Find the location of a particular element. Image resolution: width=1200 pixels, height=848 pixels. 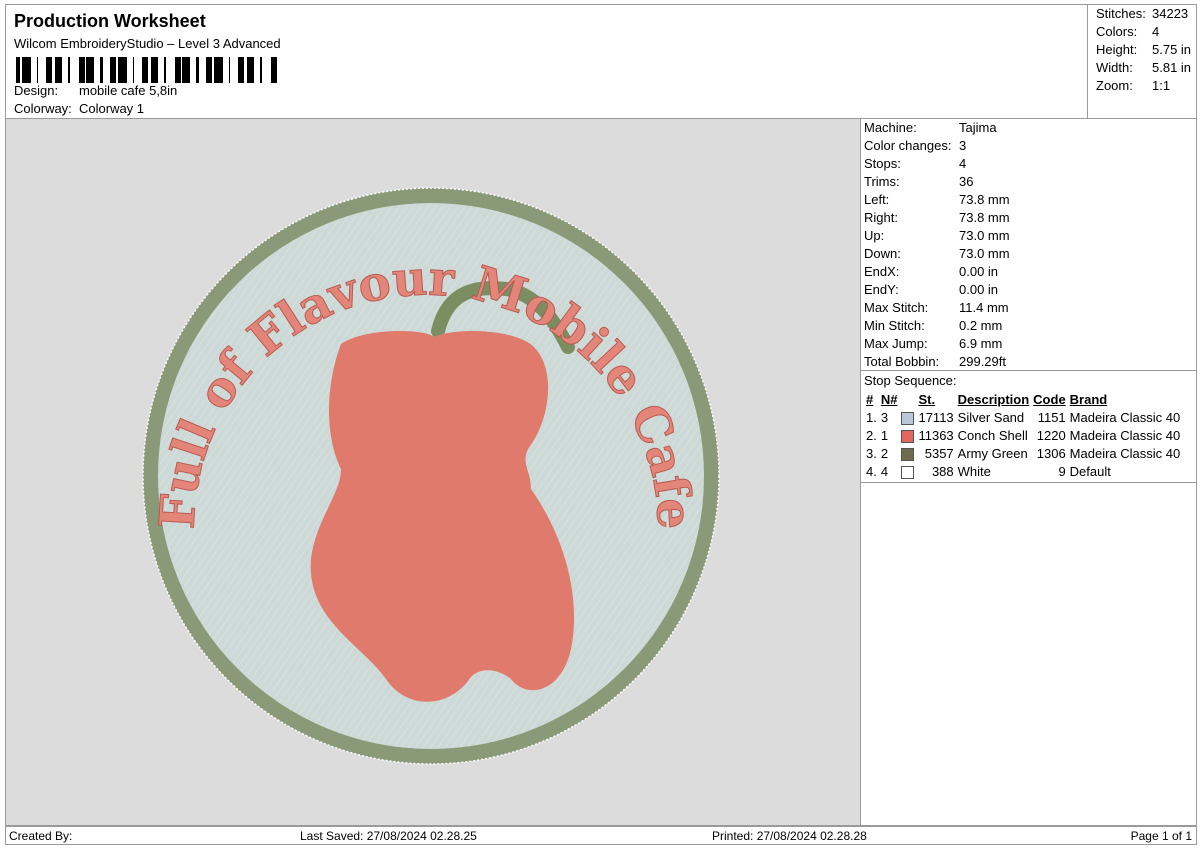

machine-value: 0.2 mm is located at coordinates (981, 325).